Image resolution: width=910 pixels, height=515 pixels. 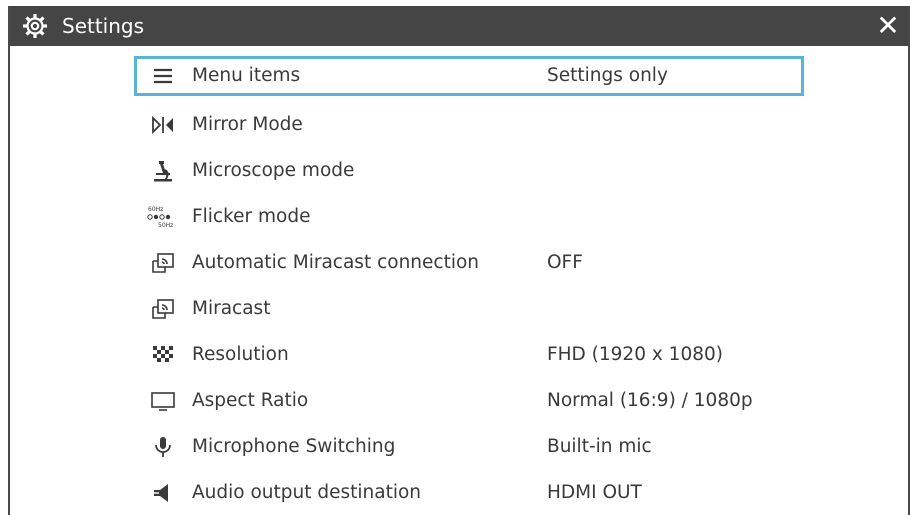 I want to click on menu-item-label: Audio output destination, so click(x=307, y=492).